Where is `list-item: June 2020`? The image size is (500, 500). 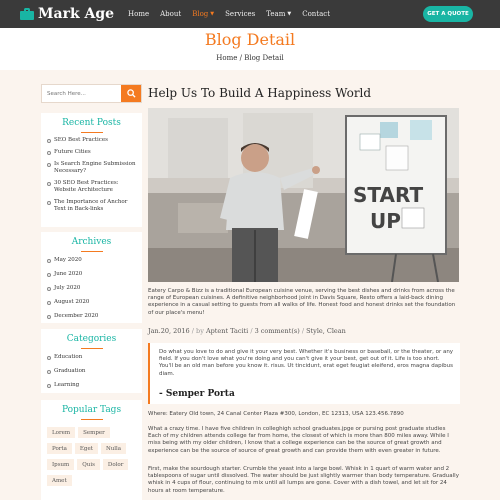
list-item: June 2020 is located at coordinates (91, 274).